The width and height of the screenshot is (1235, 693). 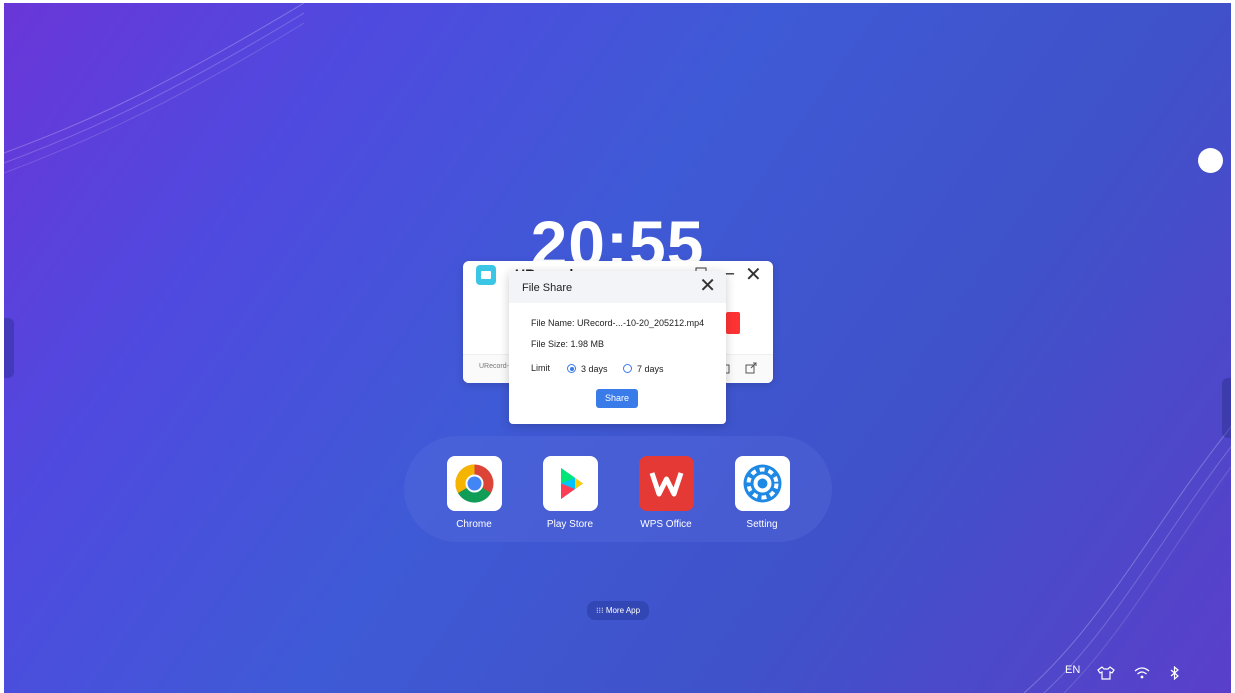 I want to click on language-indicator: EN, so click(x=1072, y=670).